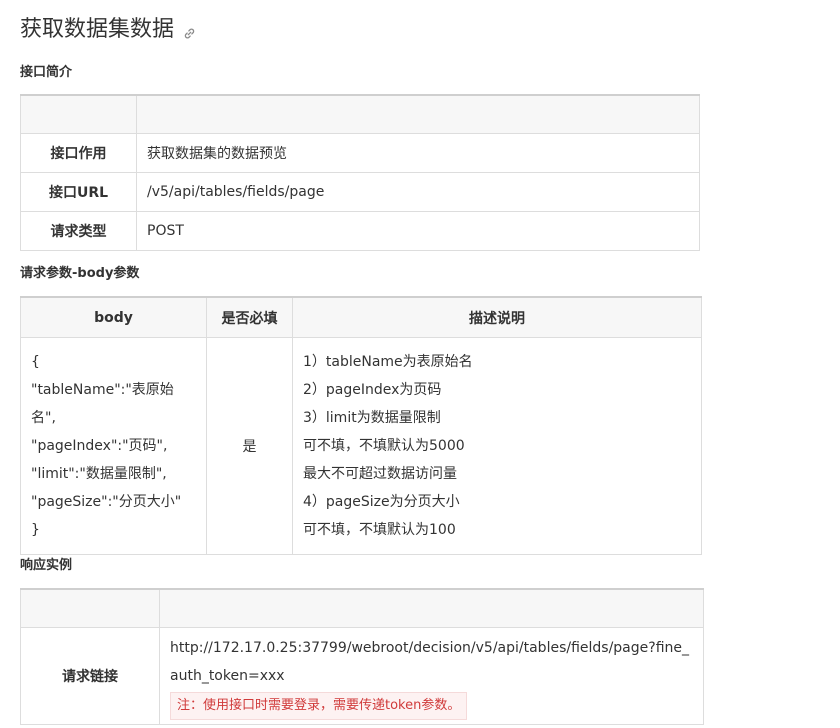 This screenshot has width=840, height=728. Describe the element at coordinates (90, 675) in the screenshot. I see `row-key: 请求链接` at that location.